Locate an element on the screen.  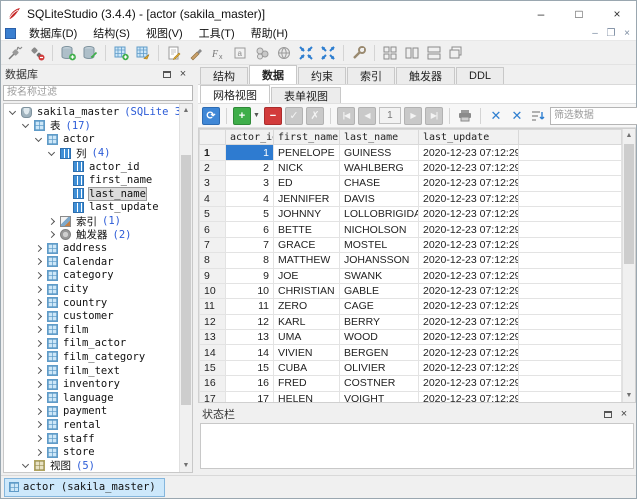
menu-item-0: 数据库(D) is located at coordinates (53, 33).